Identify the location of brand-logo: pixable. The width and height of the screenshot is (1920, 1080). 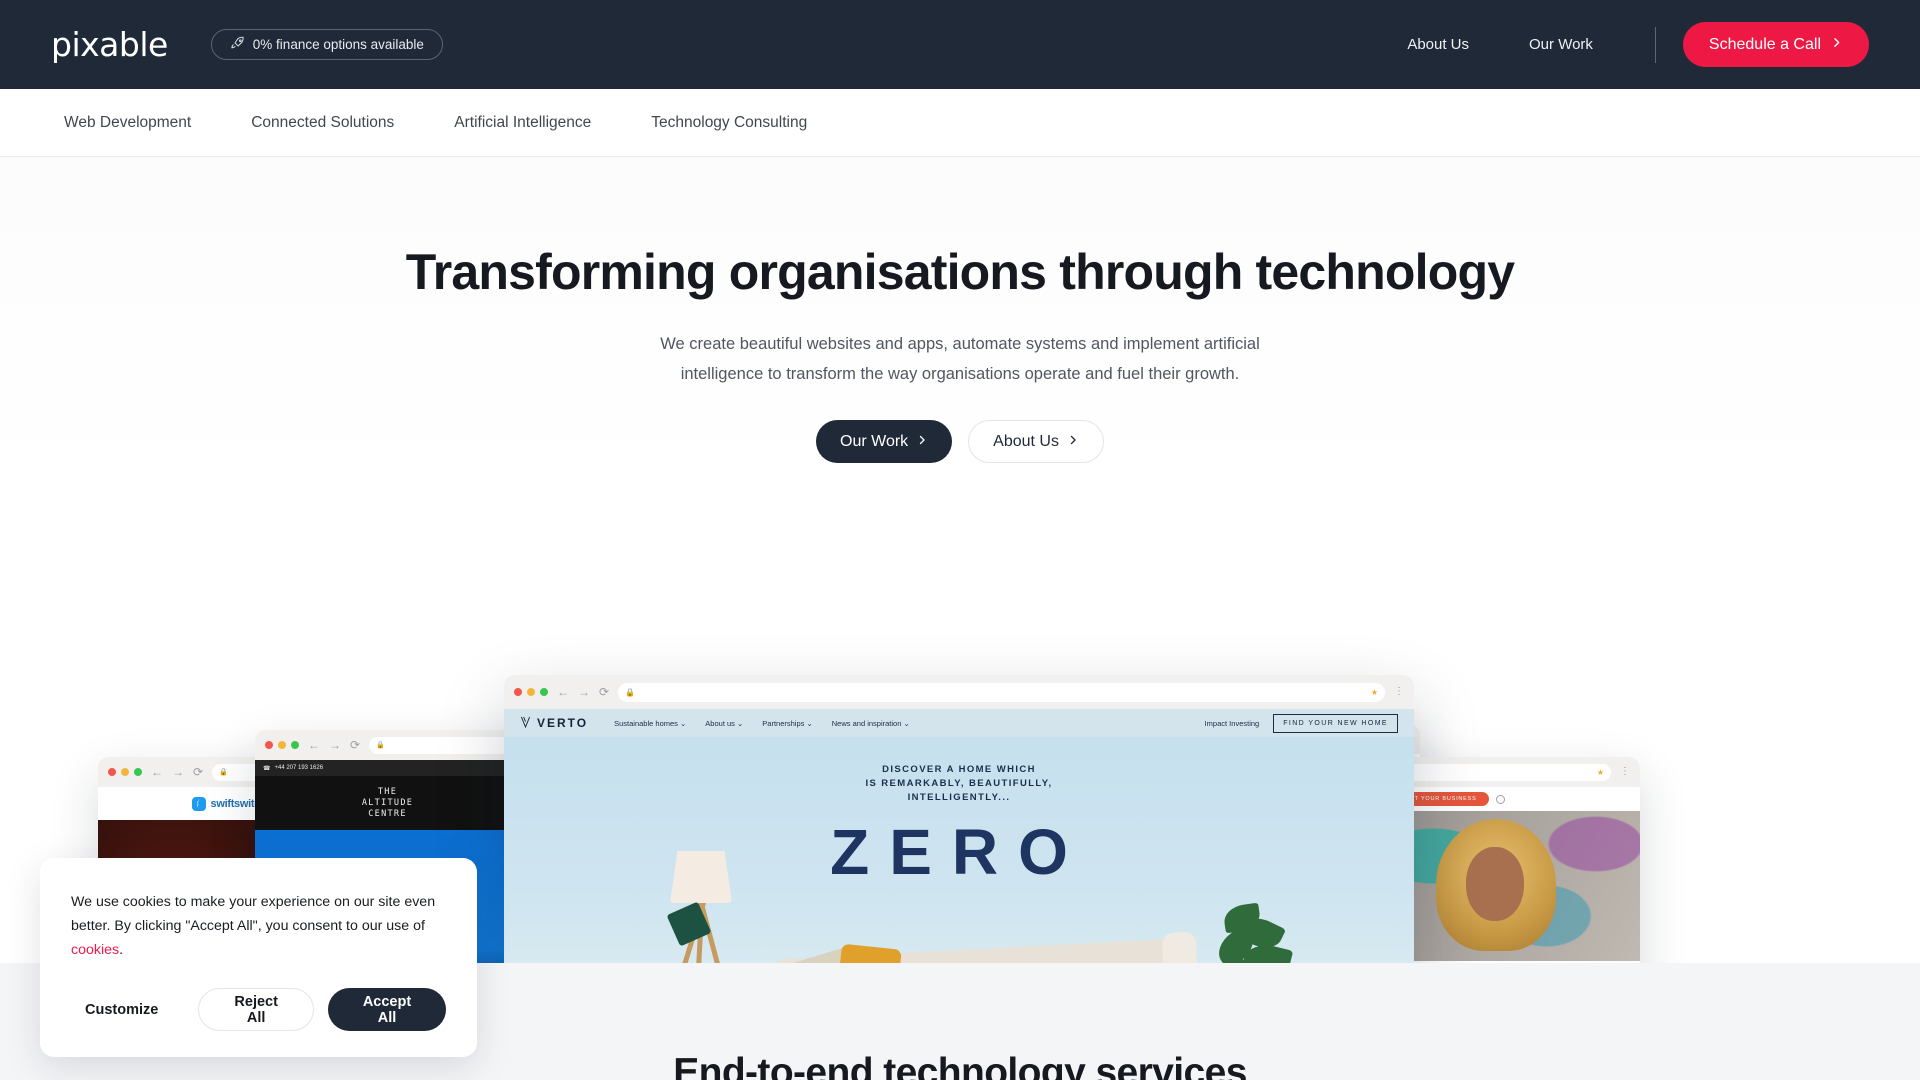
(109, 44).